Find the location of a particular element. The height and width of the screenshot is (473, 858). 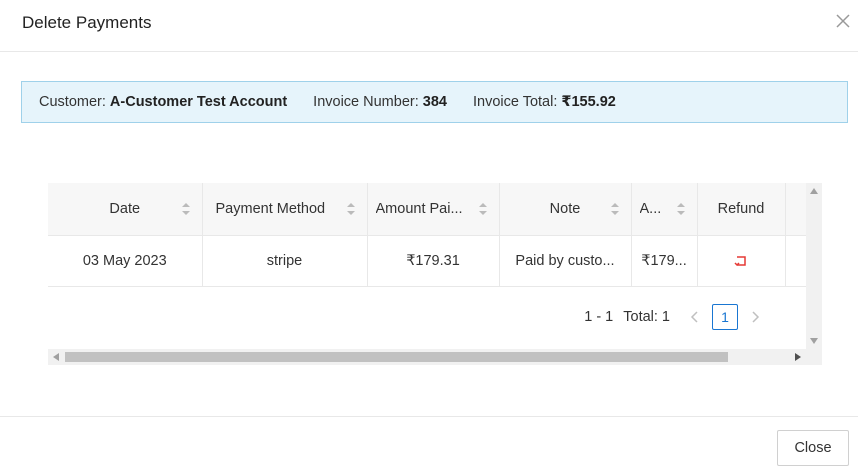

page-button-1: 1 is located at coordinates (725, 317).